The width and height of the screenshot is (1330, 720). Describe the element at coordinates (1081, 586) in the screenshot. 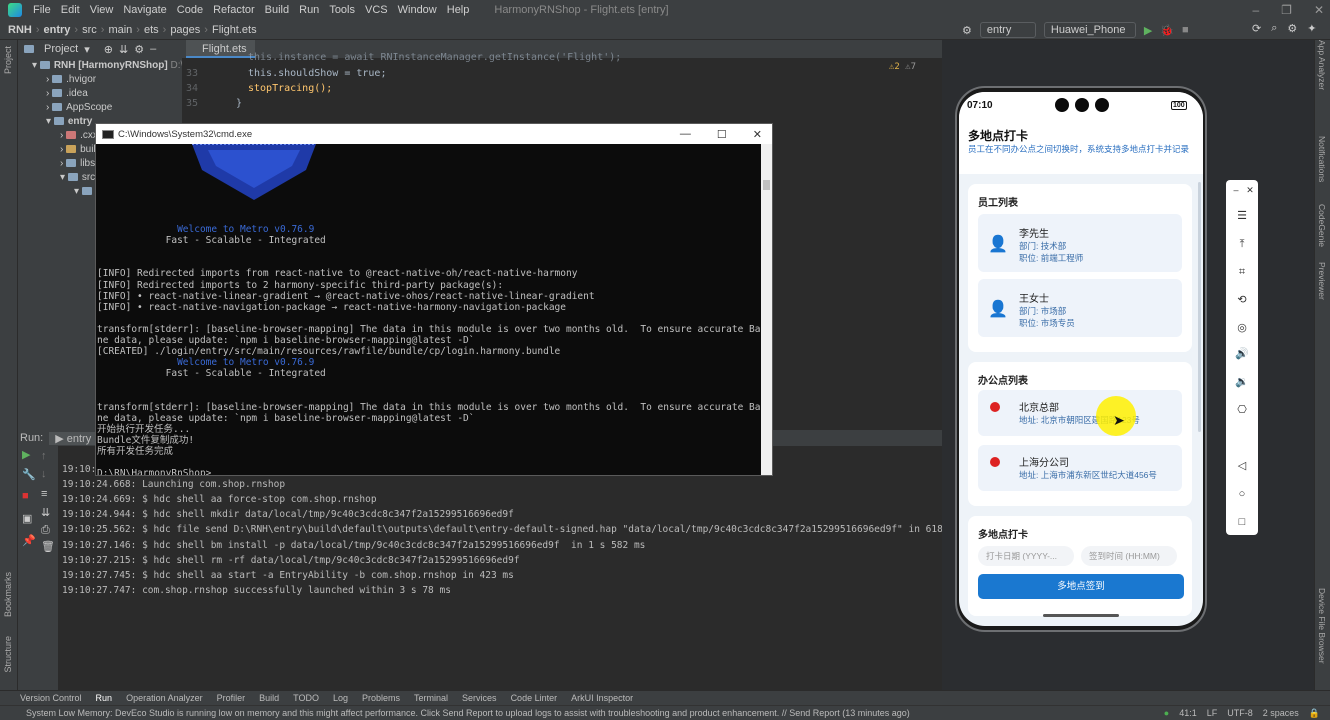

I see `checkin-button: 多地点签到` at that location.